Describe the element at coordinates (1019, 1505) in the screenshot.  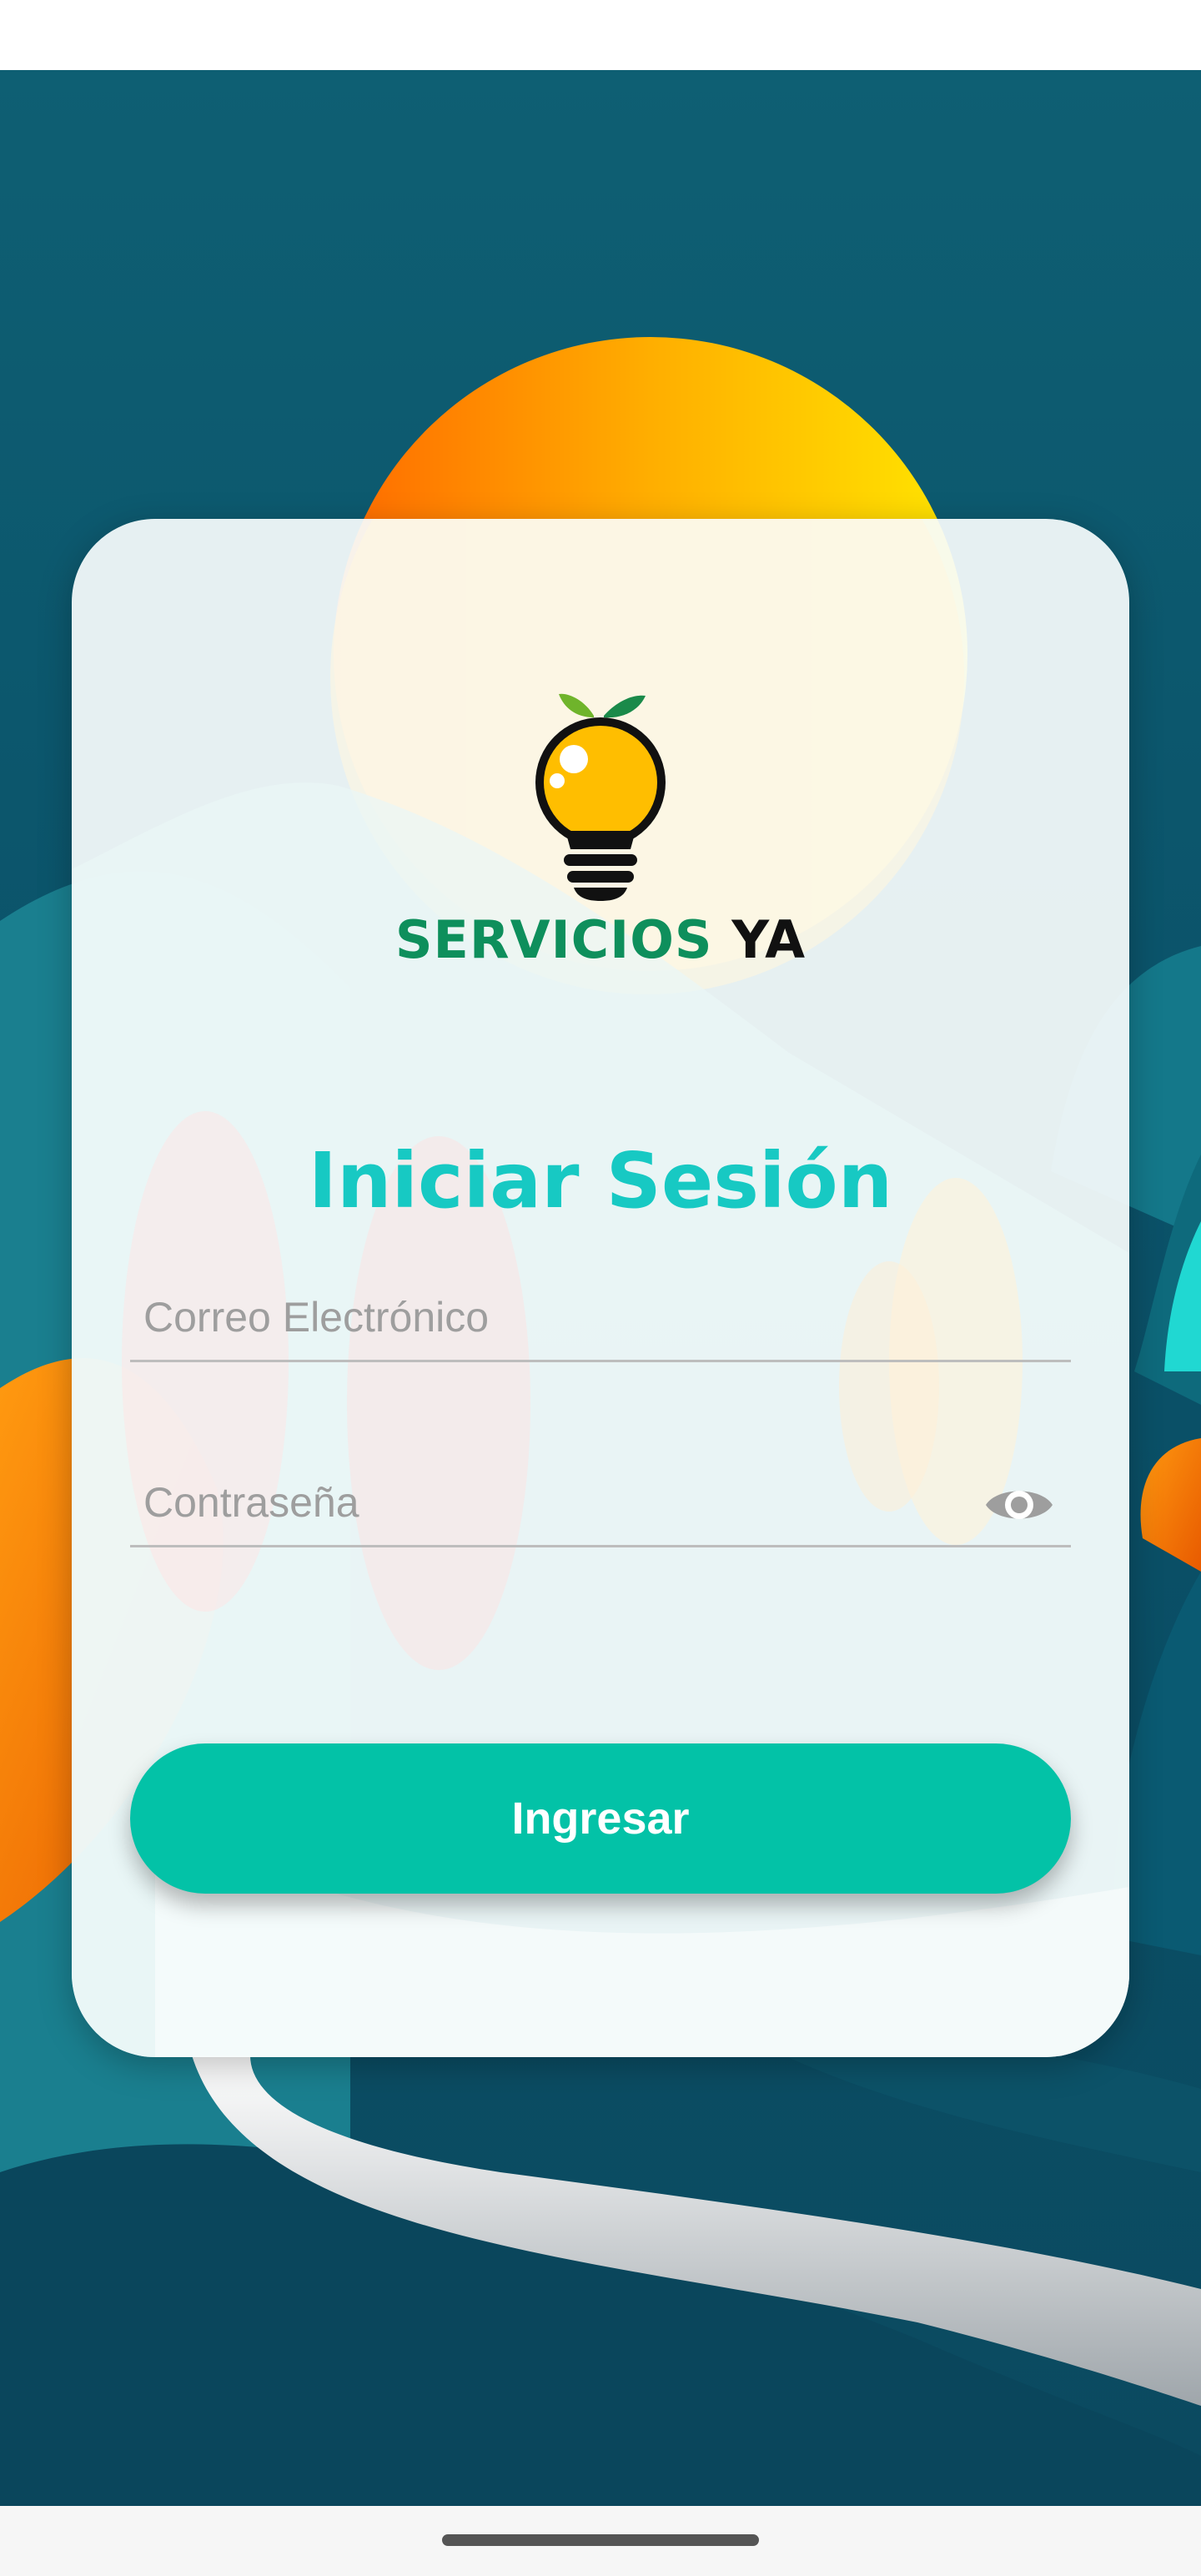
I see `eye-icon` at that location.